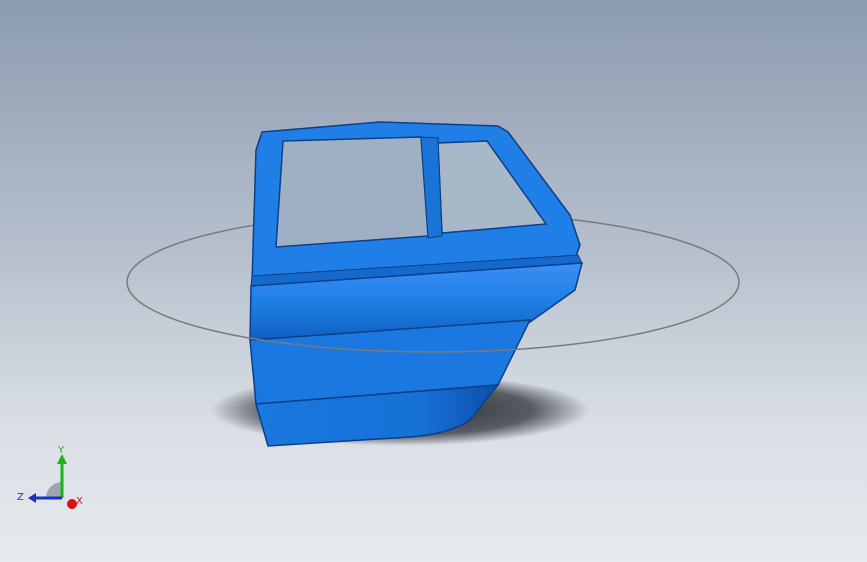  I want to click on coordinate-triad: Y Z X, so click(54, 478).